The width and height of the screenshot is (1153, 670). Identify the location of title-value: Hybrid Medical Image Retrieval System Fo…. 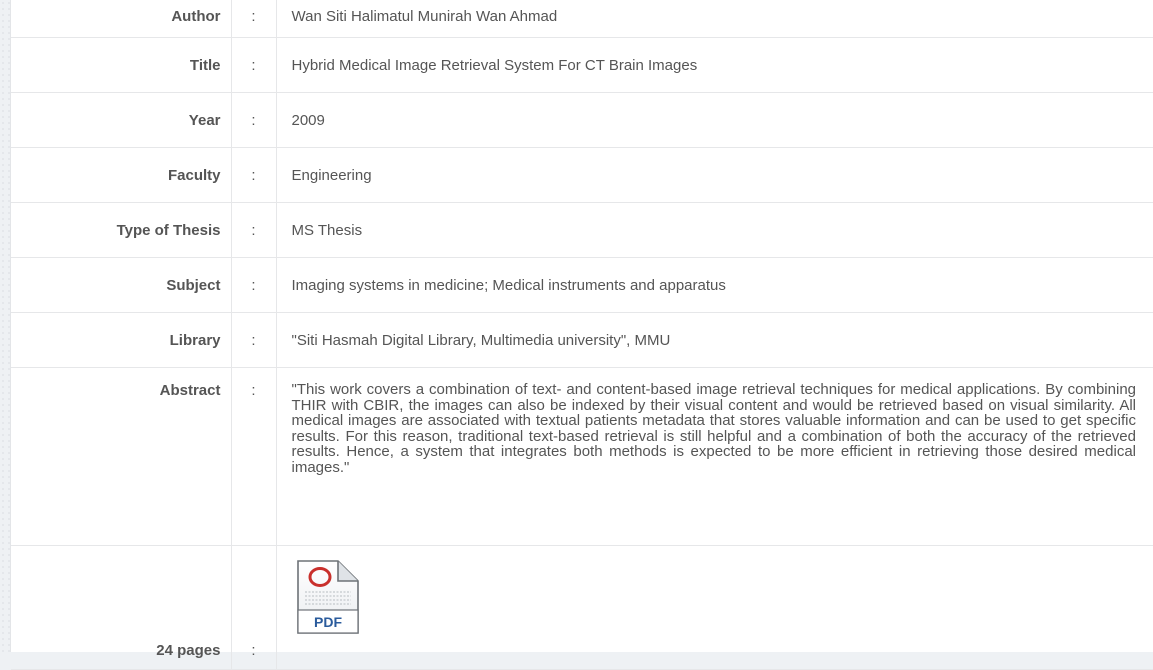
(714, 65).